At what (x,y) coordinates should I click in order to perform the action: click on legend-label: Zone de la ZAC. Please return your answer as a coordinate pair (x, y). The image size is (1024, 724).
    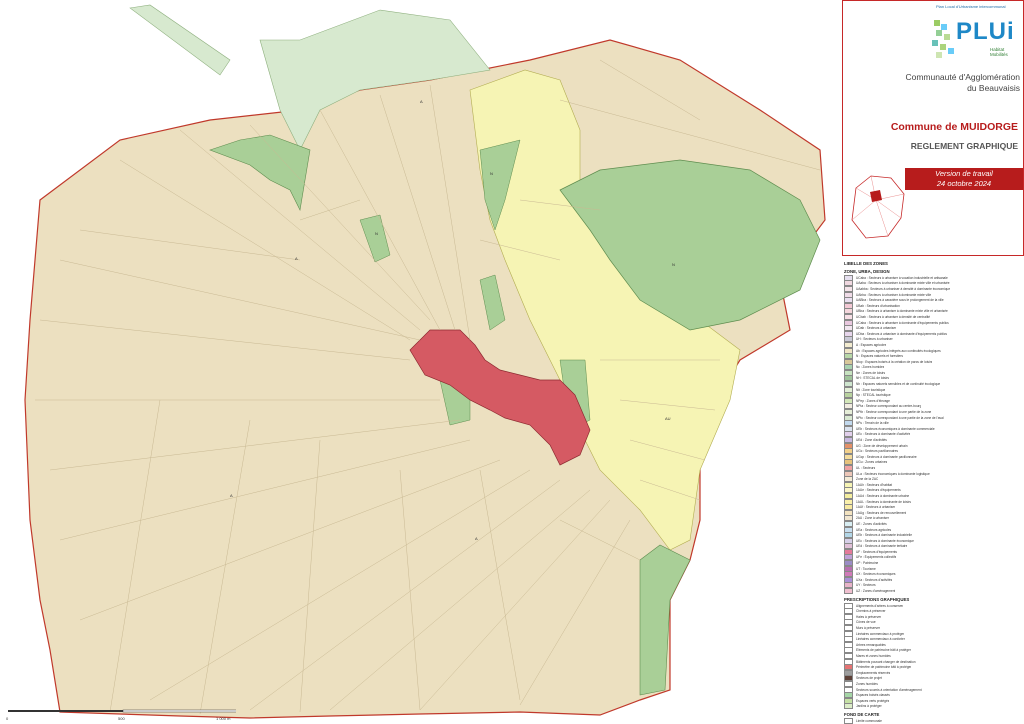
    Looking at the image, I should click on (867, 479).